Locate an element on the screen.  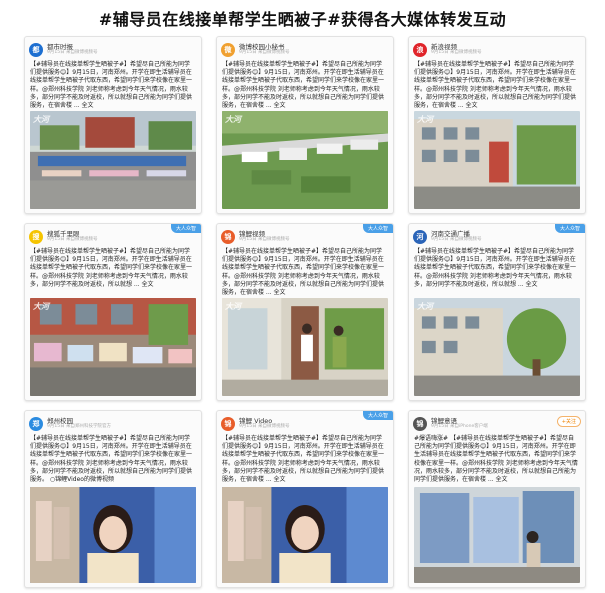
follow-button: +关注 is located at coordinates (568, 421).